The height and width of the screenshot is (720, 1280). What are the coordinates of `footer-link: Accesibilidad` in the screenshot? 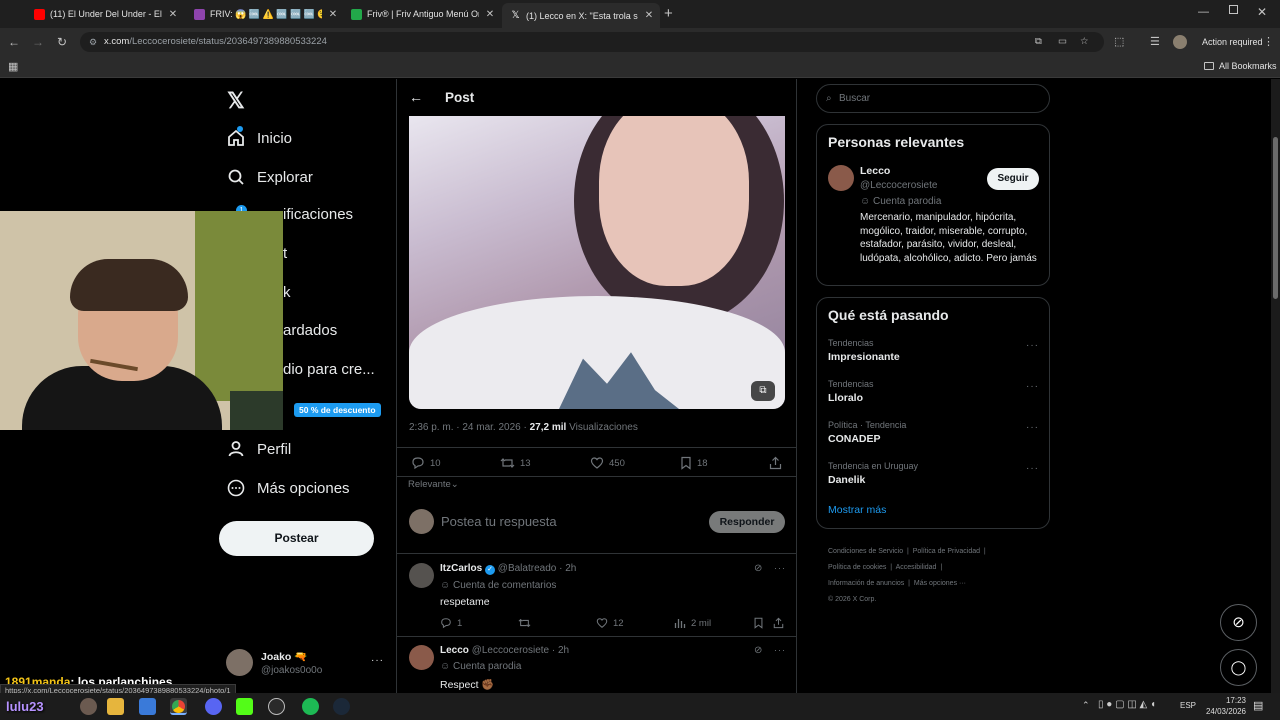 It's located at (916, 567).